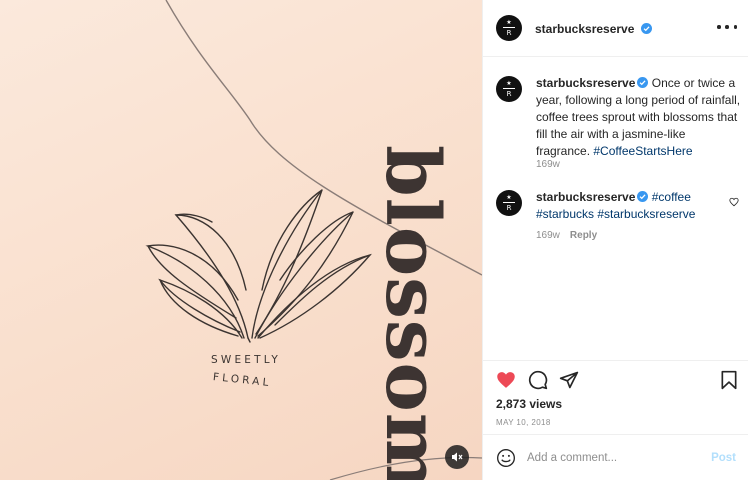 The width and height of the screenshot is (748, 480). What do you see at coordinates (506, 458) in the screenshot?
I see `emoji-icon` at bounding box center [506, 458].